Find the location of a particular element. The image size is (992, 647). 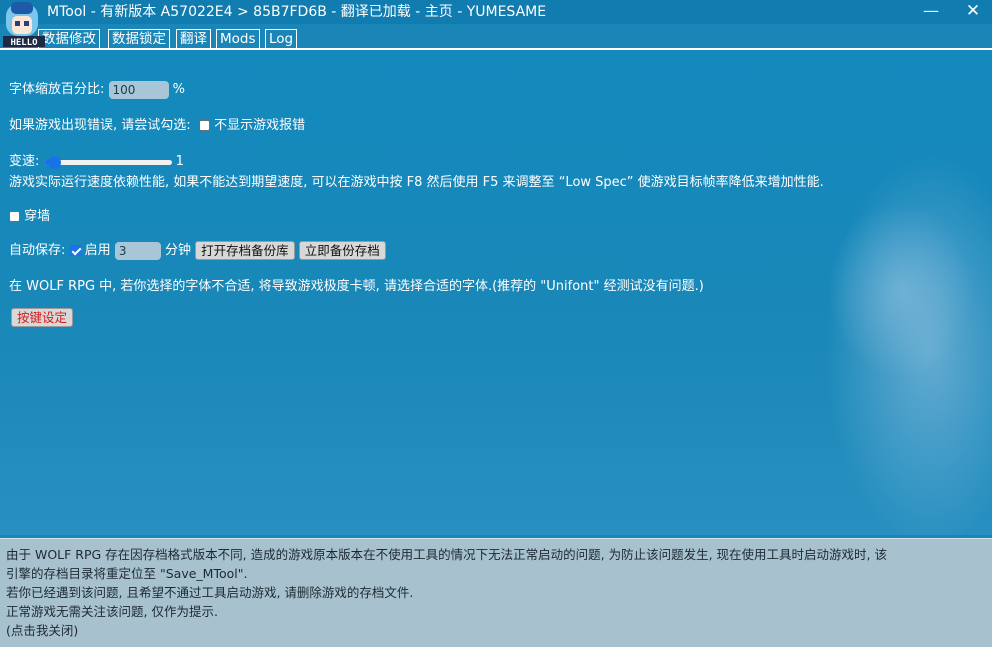

wall-pass-checkbox is located at coordinates (14, 216).